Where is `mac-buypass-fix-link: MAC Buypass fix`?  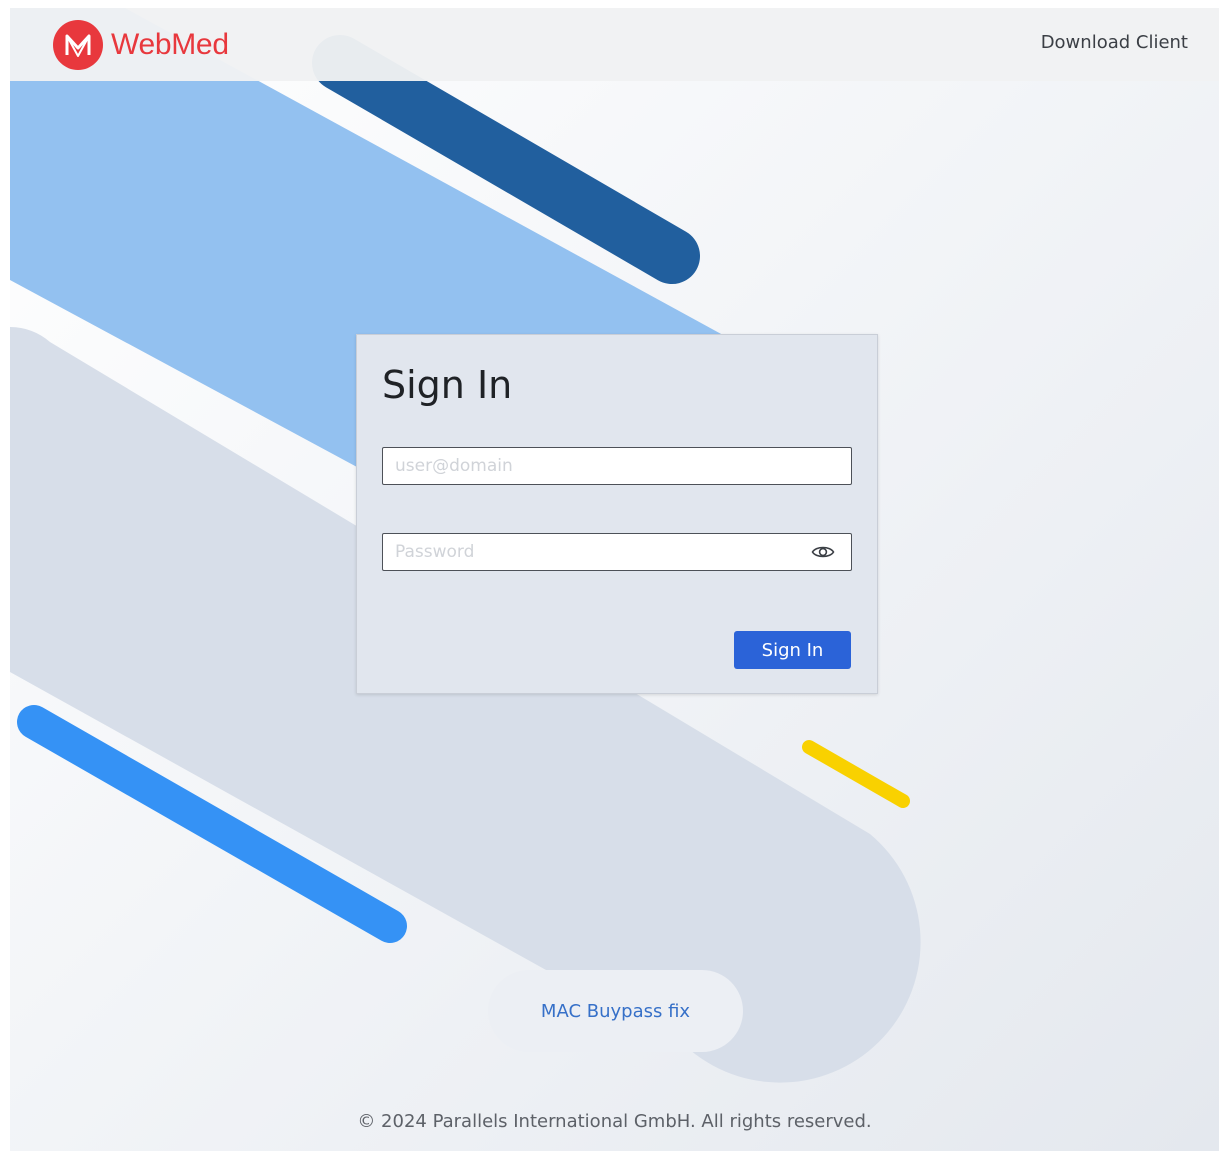
mac-buypass-fix-link: MAC Buypass fix is located at coordinates (615, 1011).